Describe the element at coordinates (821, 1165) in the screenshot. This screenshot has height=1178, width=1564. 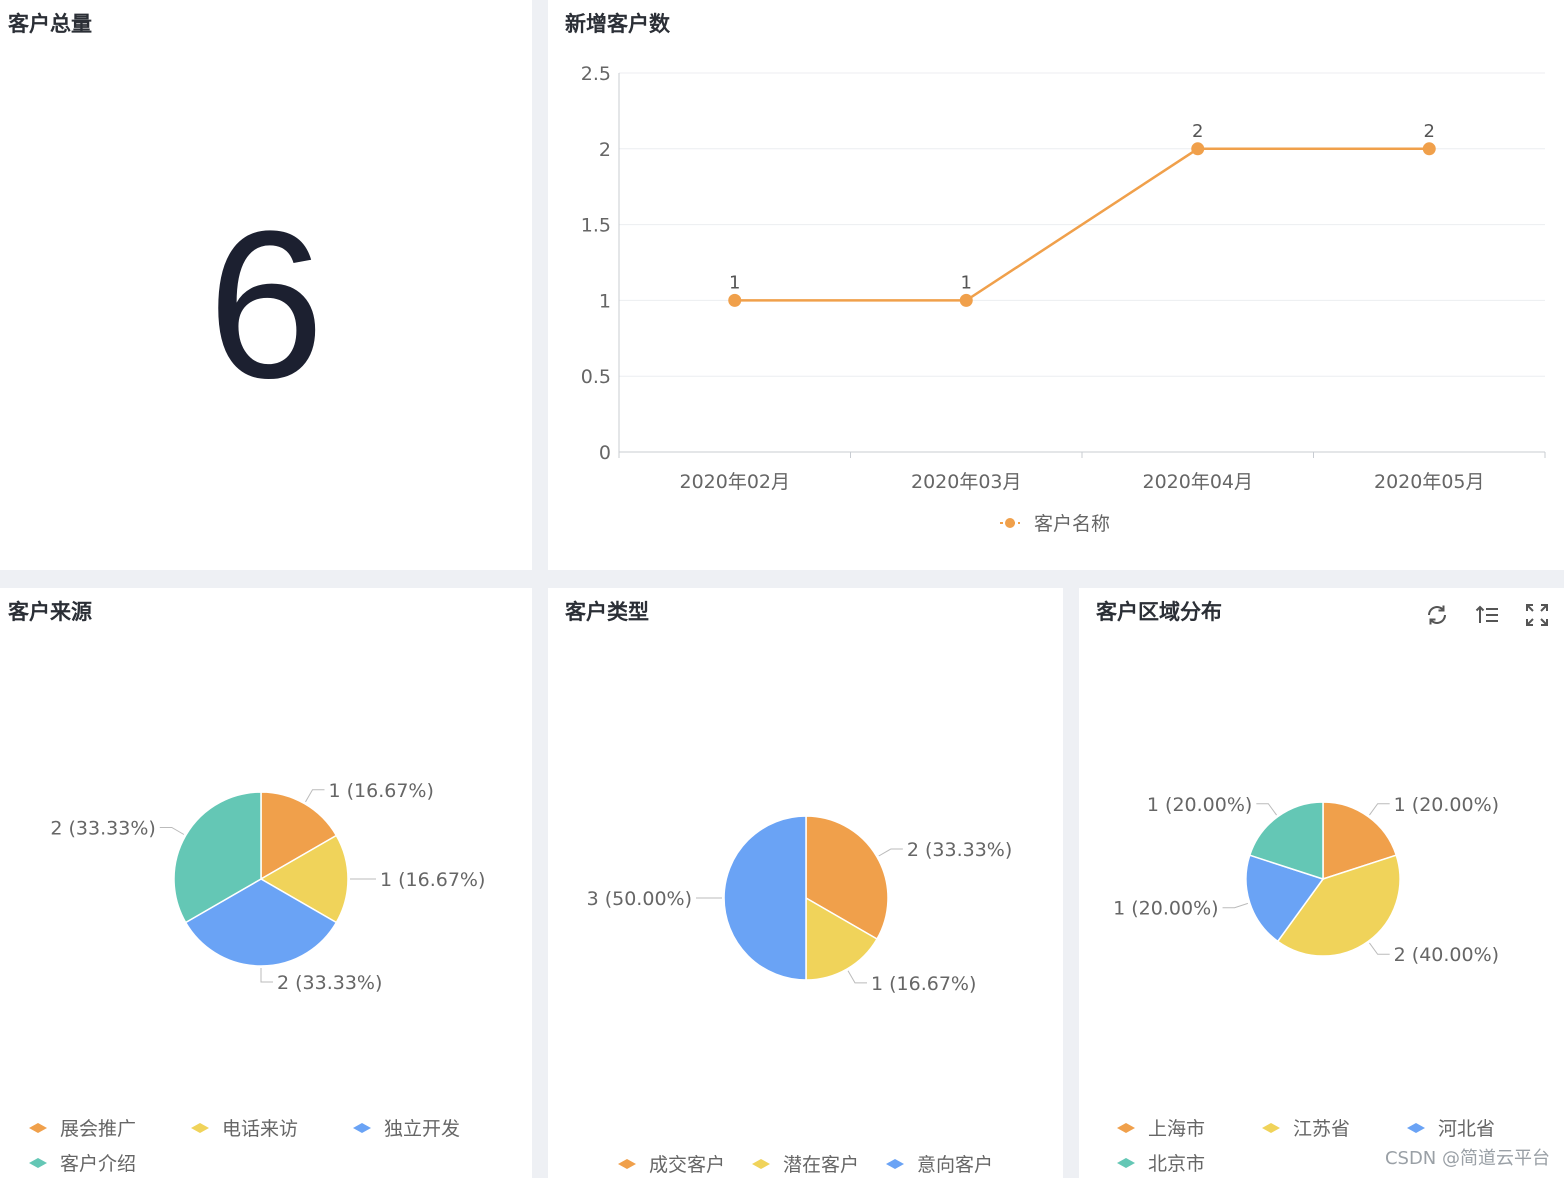
I see `legend-label: 潜在客户` at that location.